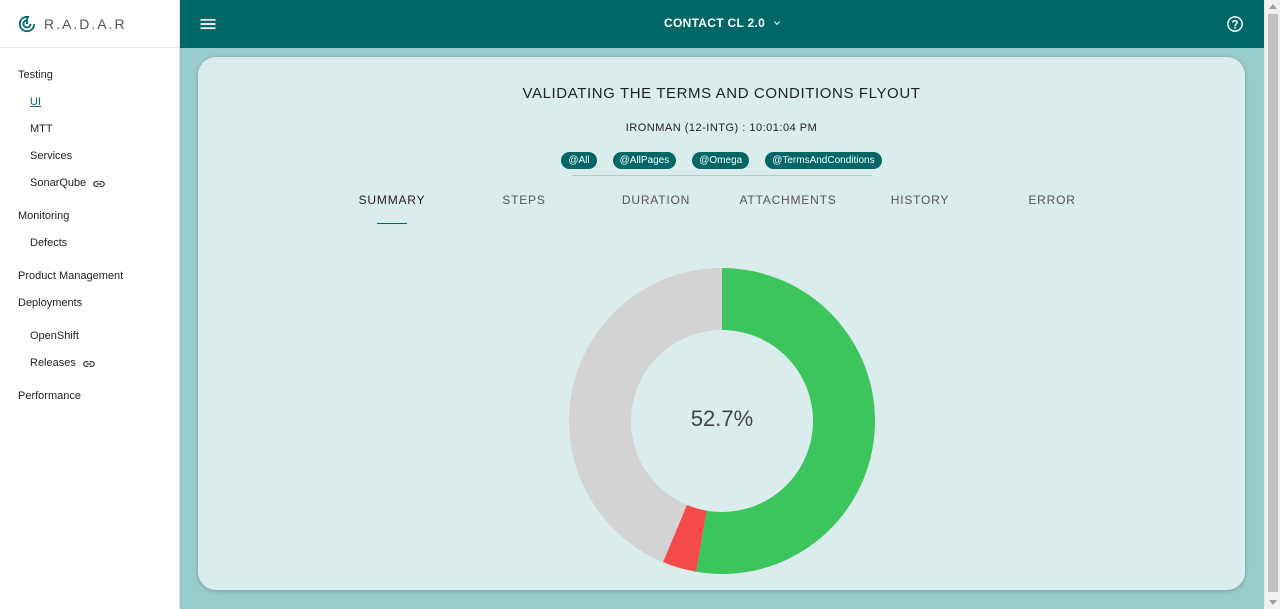  I want to click on tab-summary: SUMMARY, so click(392, 209).